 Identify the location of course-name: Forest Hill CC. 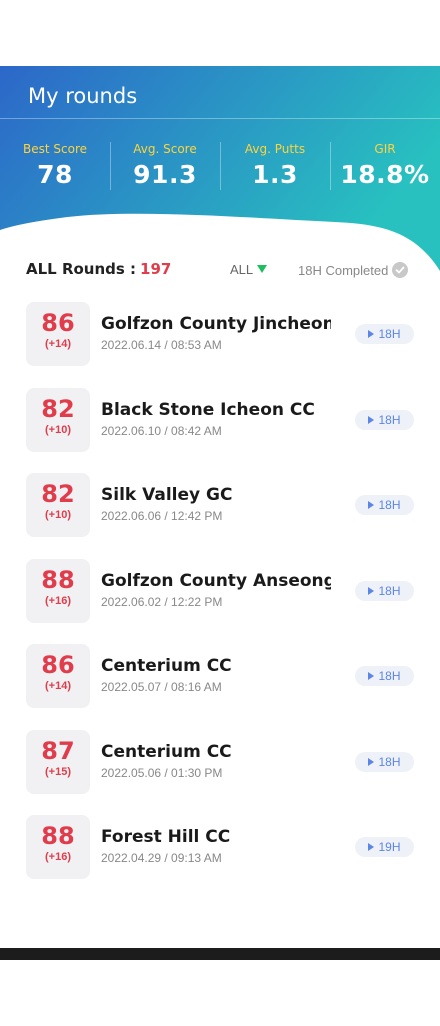
(166, 837).